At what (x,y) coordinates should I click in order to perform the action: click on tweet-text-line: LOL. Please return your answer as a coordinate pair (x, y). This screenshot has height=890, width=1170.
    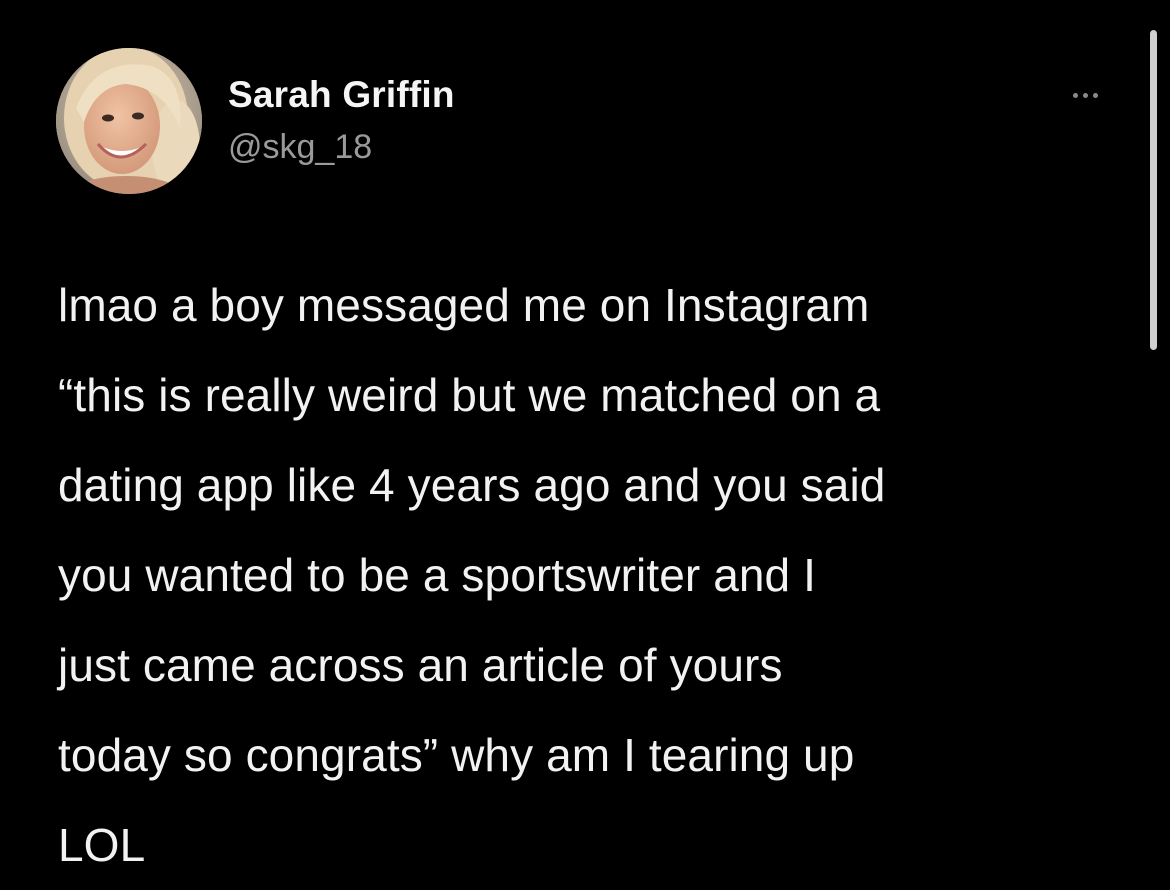
    Looking at the image, I should click on (102, 845).